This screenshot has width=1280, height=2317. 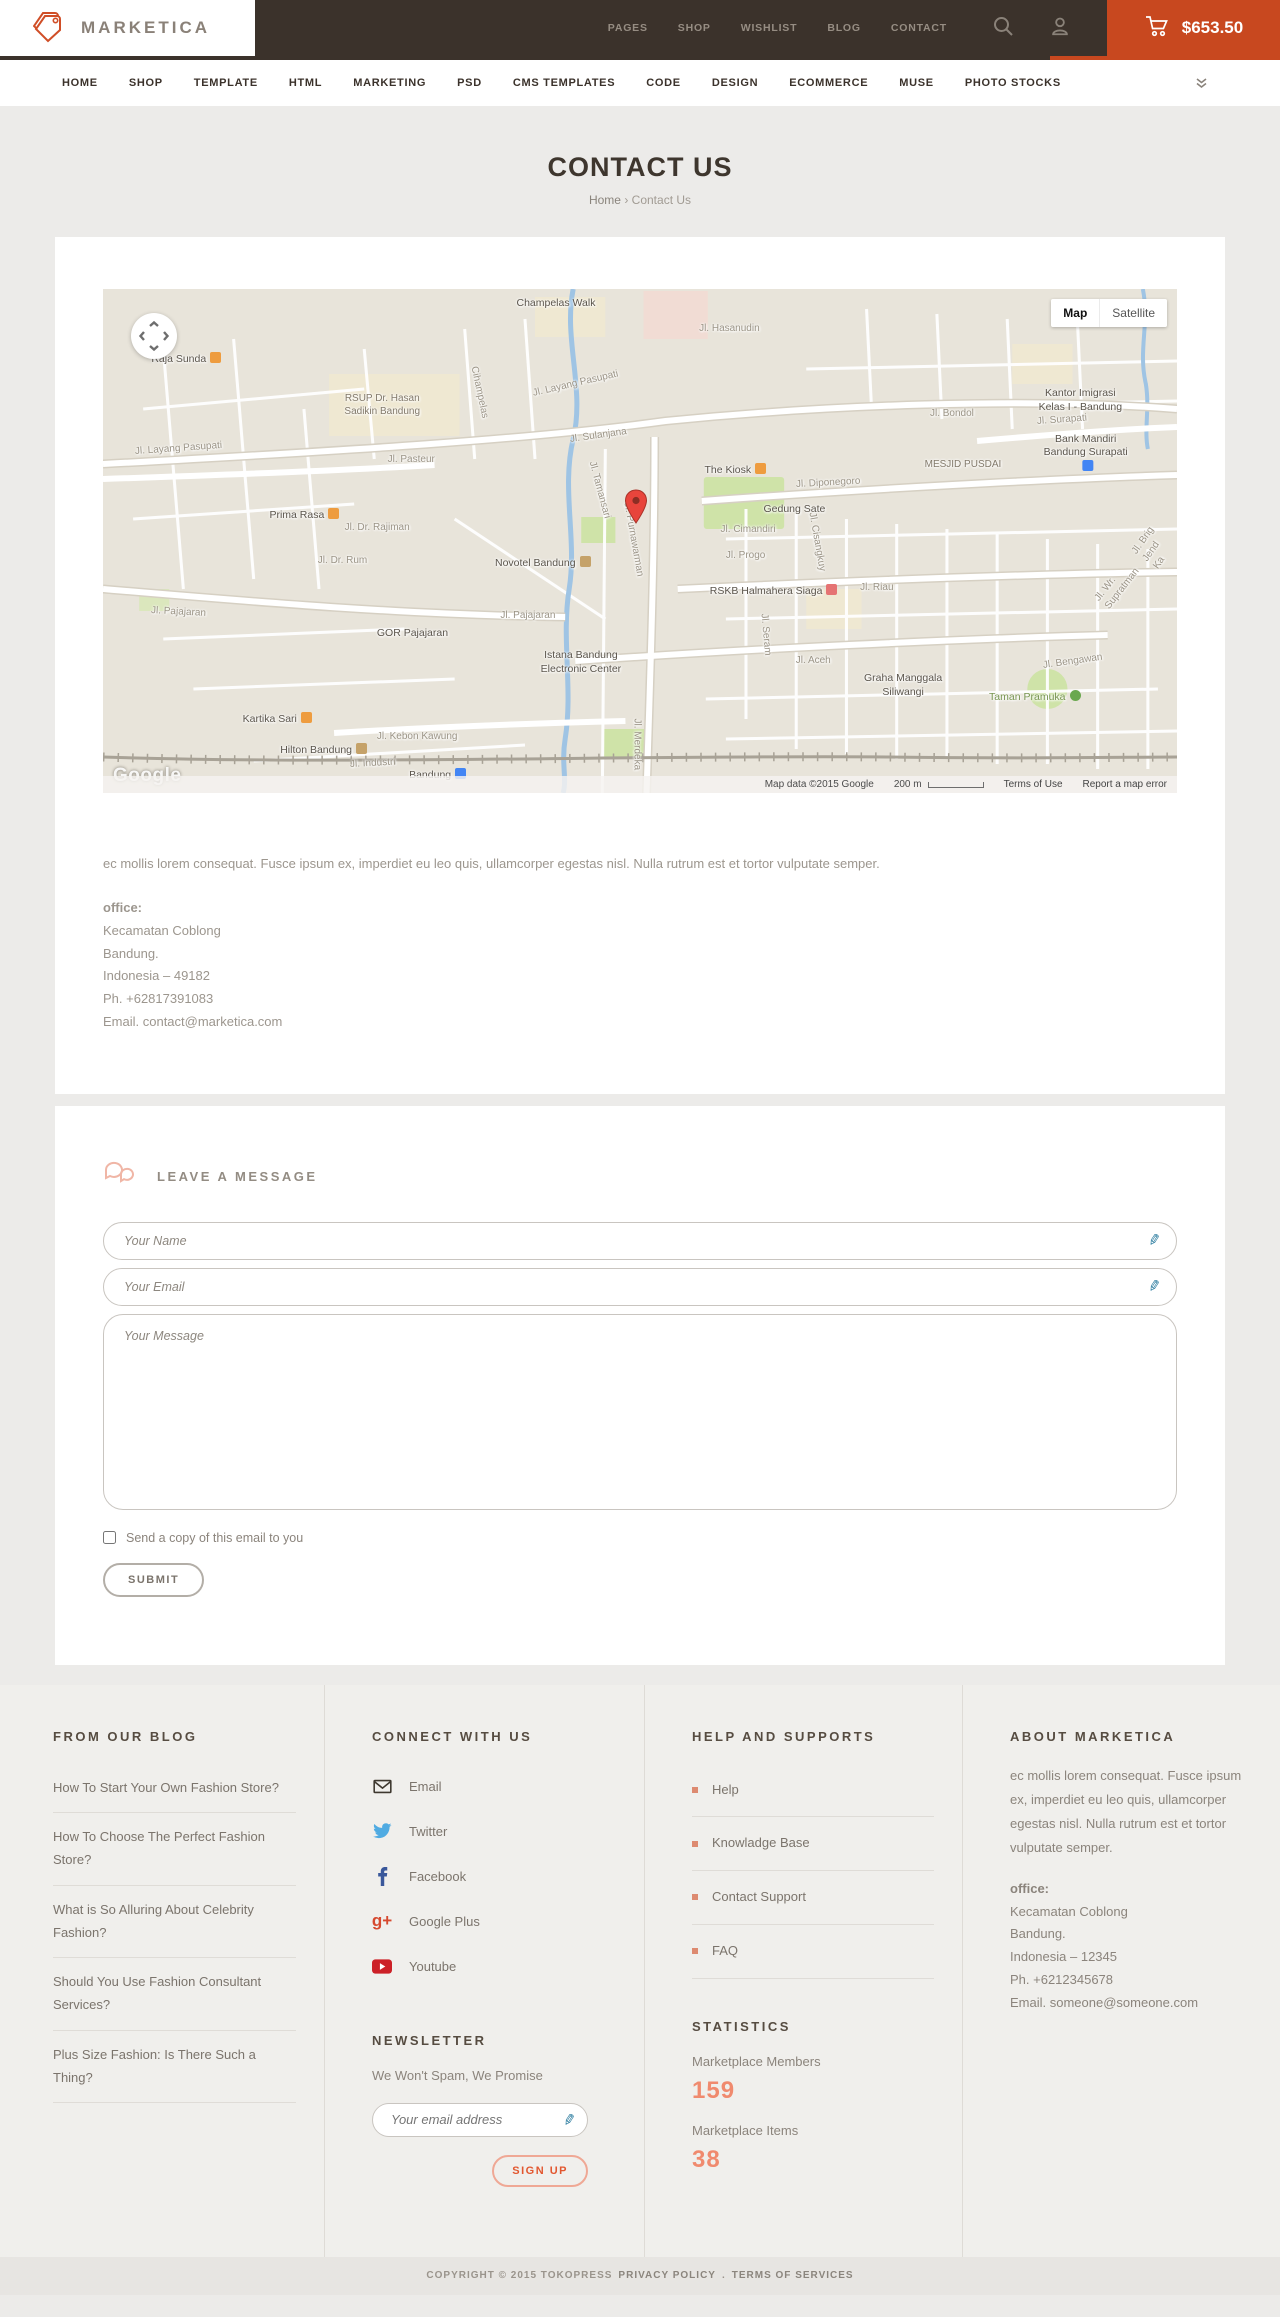 What do you see at coordinates (640, 1286) in the screenshot?
I see `email-input` at bounding box center [640, 1286].